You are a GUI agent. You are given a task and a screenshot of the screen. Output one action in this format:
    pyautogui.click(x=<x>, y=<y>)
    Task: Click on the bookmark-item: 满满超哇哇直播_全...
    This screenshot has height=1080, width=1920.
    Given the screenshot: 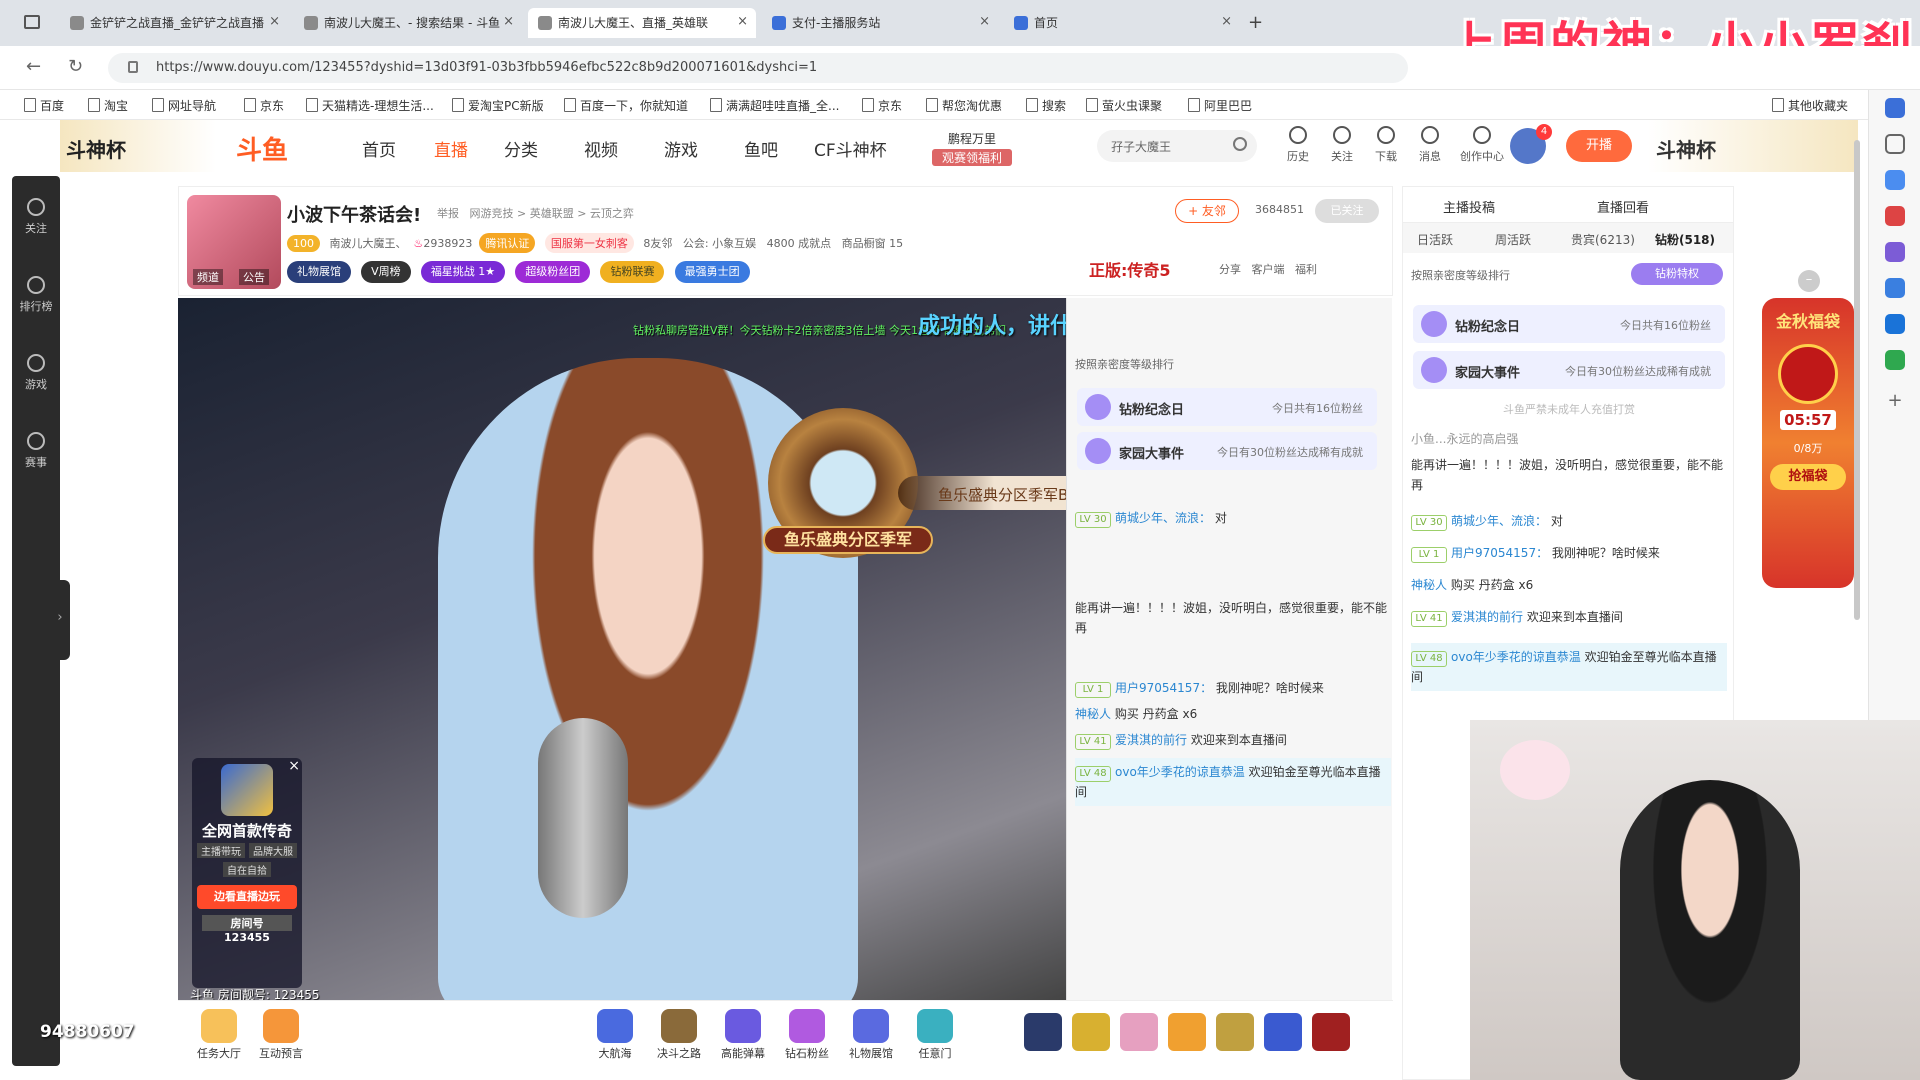 What is the action you would take?
    pyautogui.click(x=774, y=105)
    